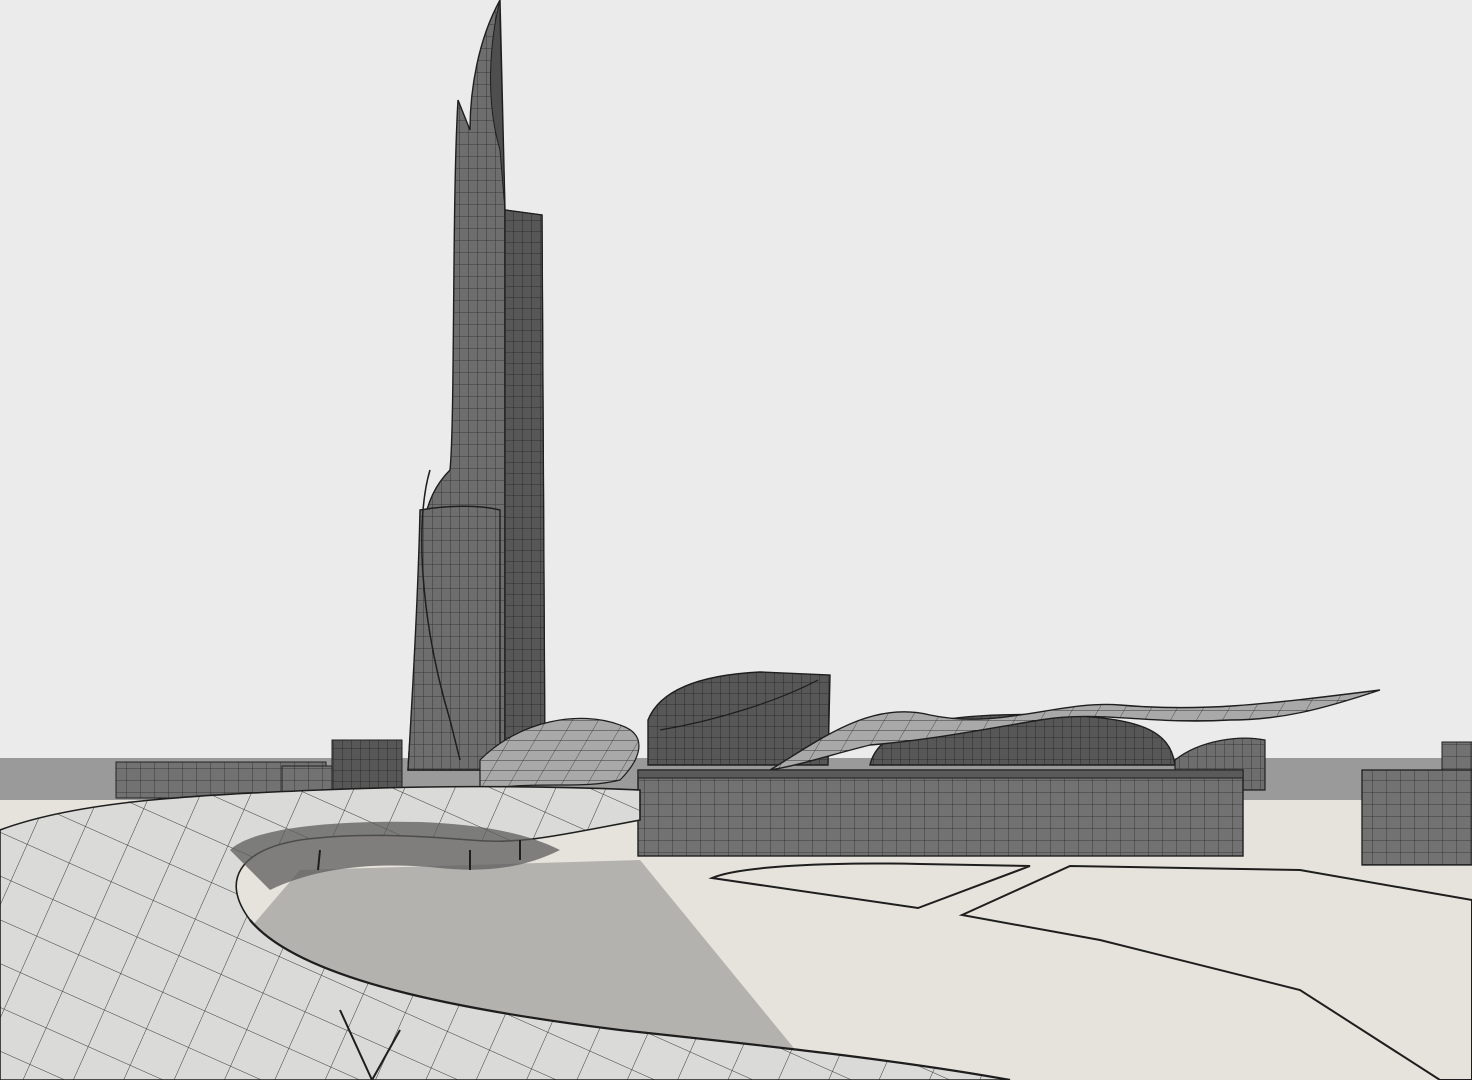 This screenshot has height=1080, width=1472. I want to click on long-podium-block, so click(940, 813).